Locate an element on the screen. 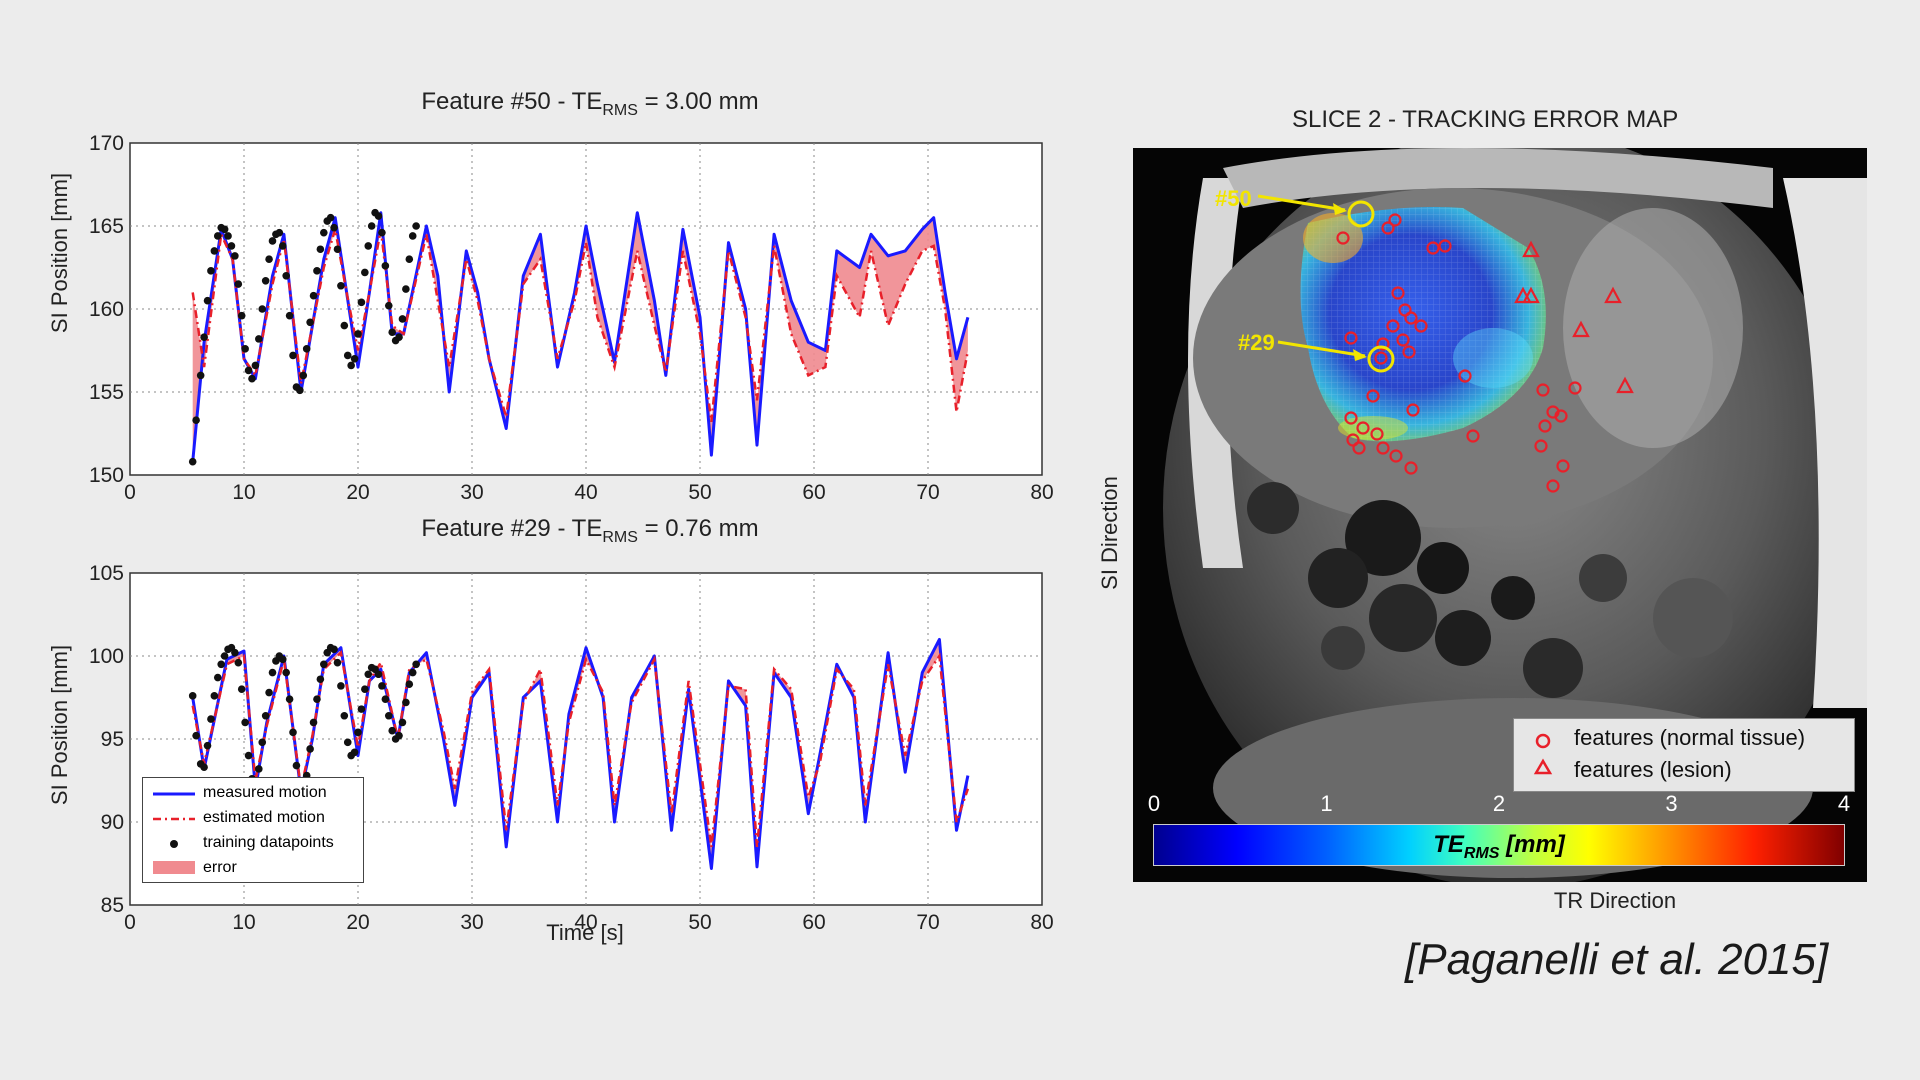 The width and height of the screenshot is (1920, 1080). plot1-xtick-label: 70 is located at coordinates (927, 492).